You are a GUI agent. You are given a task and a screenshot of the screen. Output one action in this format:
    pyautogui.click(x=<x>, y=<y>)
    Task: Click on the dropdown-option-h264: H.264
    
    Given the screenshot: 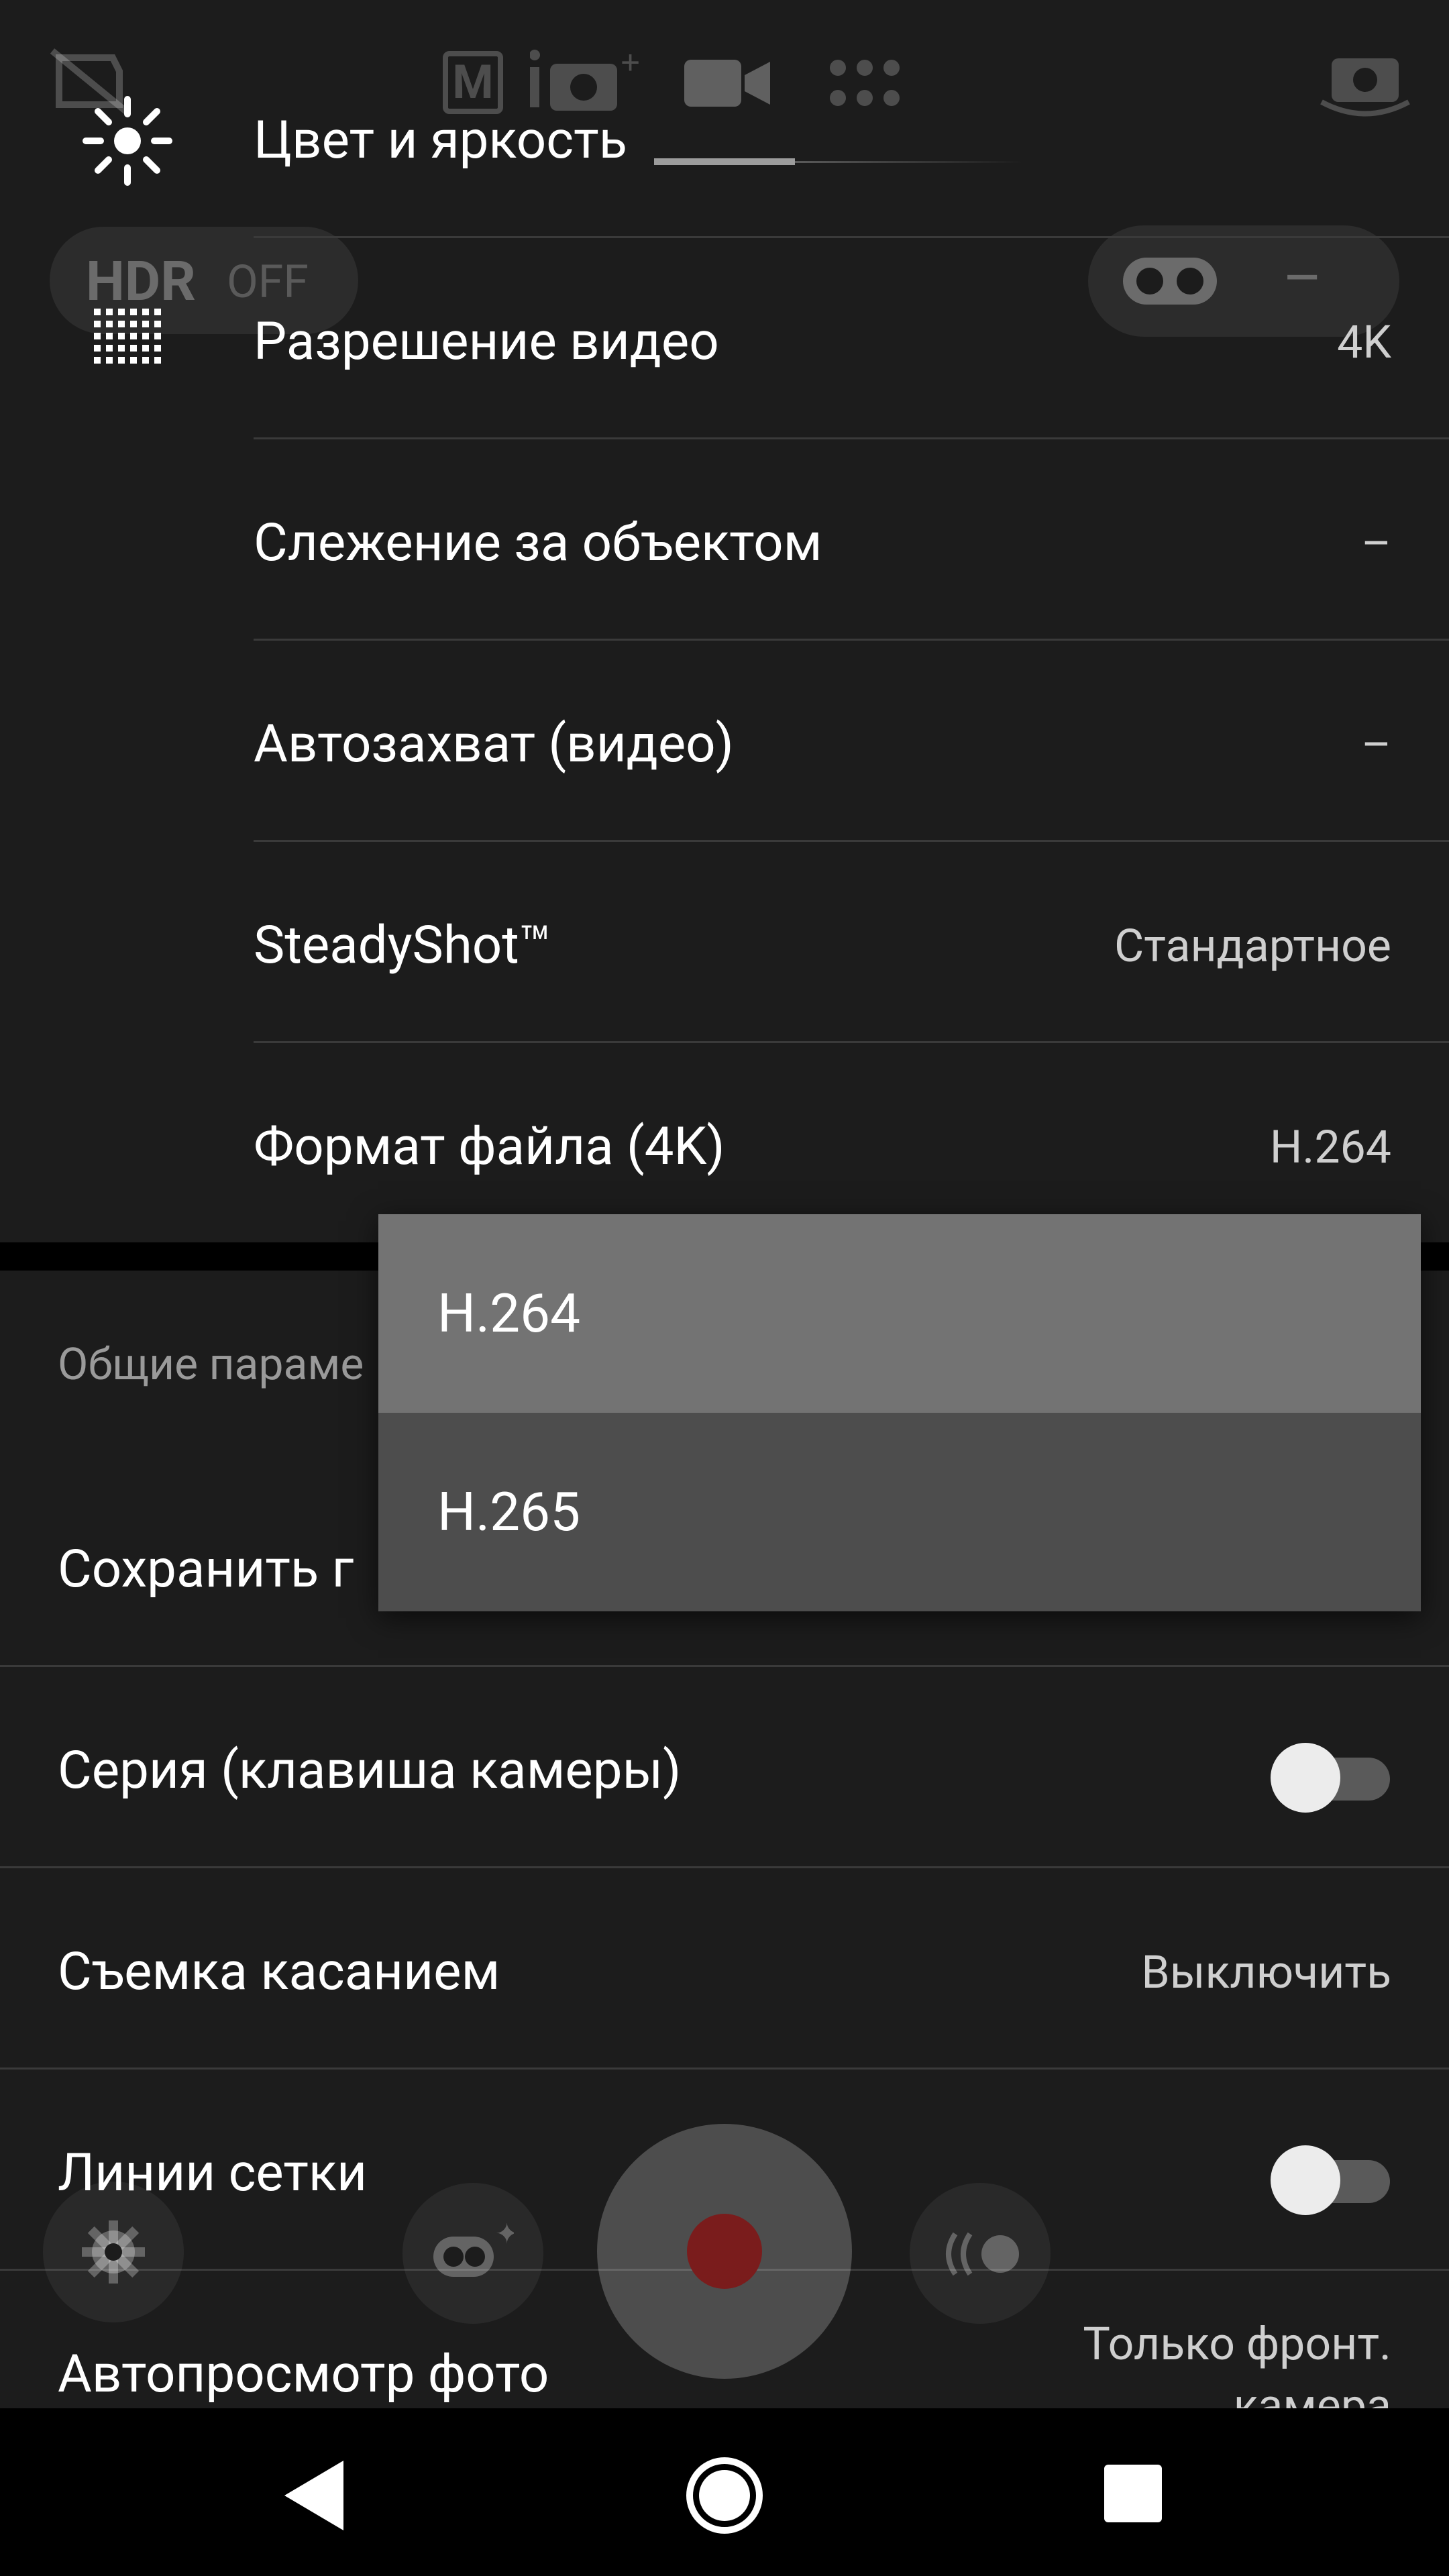 What is the action you would take?
    pyautogui.click(x=899, y=1313)
    